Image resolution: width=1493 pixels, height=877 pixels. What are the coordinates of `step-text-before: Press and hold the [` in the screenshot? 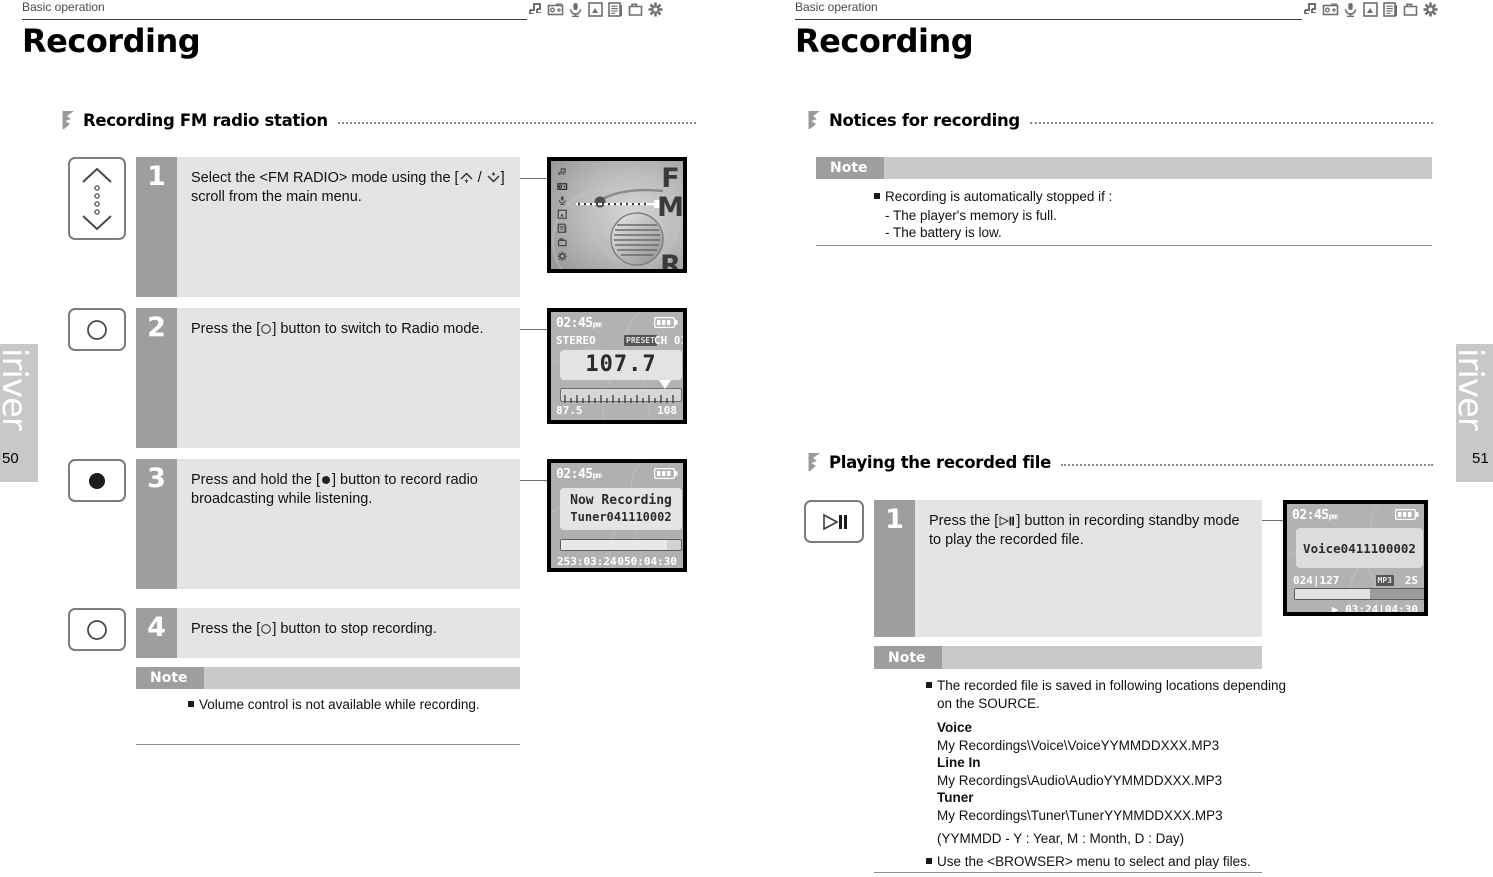 It's located at (255, 480).